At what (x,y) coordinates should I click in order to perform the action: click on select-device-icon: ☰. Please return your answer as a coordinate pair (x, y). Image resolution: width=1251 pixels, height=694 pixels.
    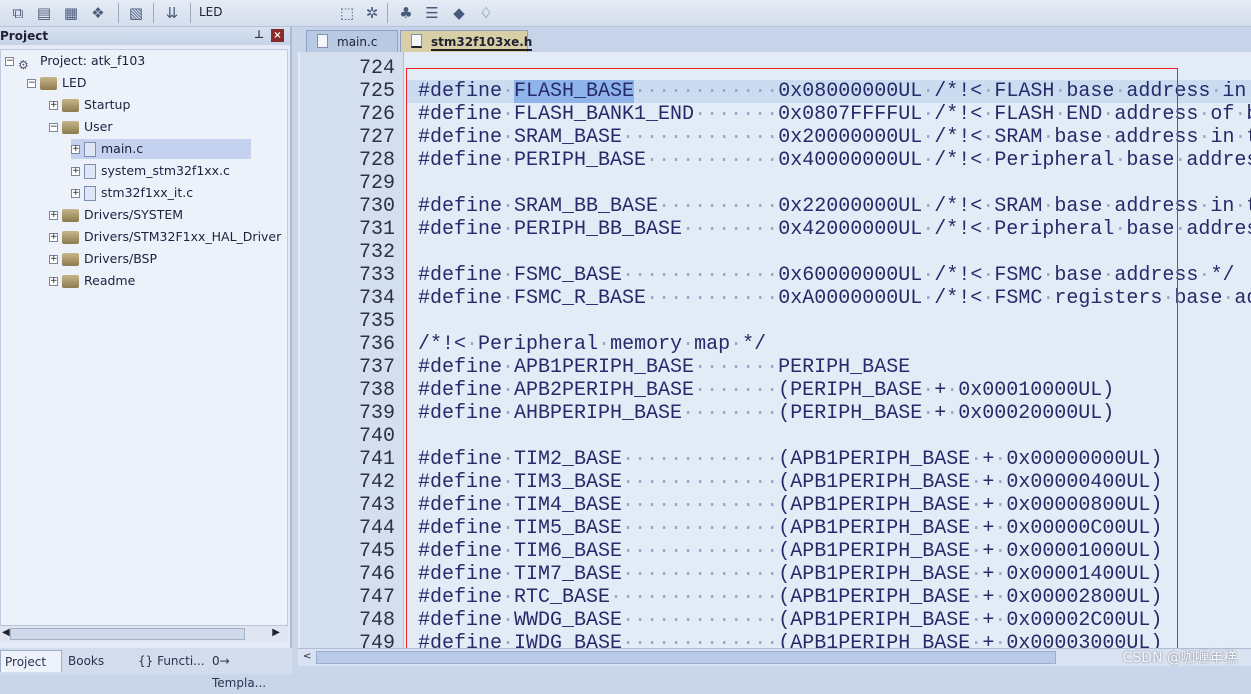
    Looking at the image, I should click on (432, 13).